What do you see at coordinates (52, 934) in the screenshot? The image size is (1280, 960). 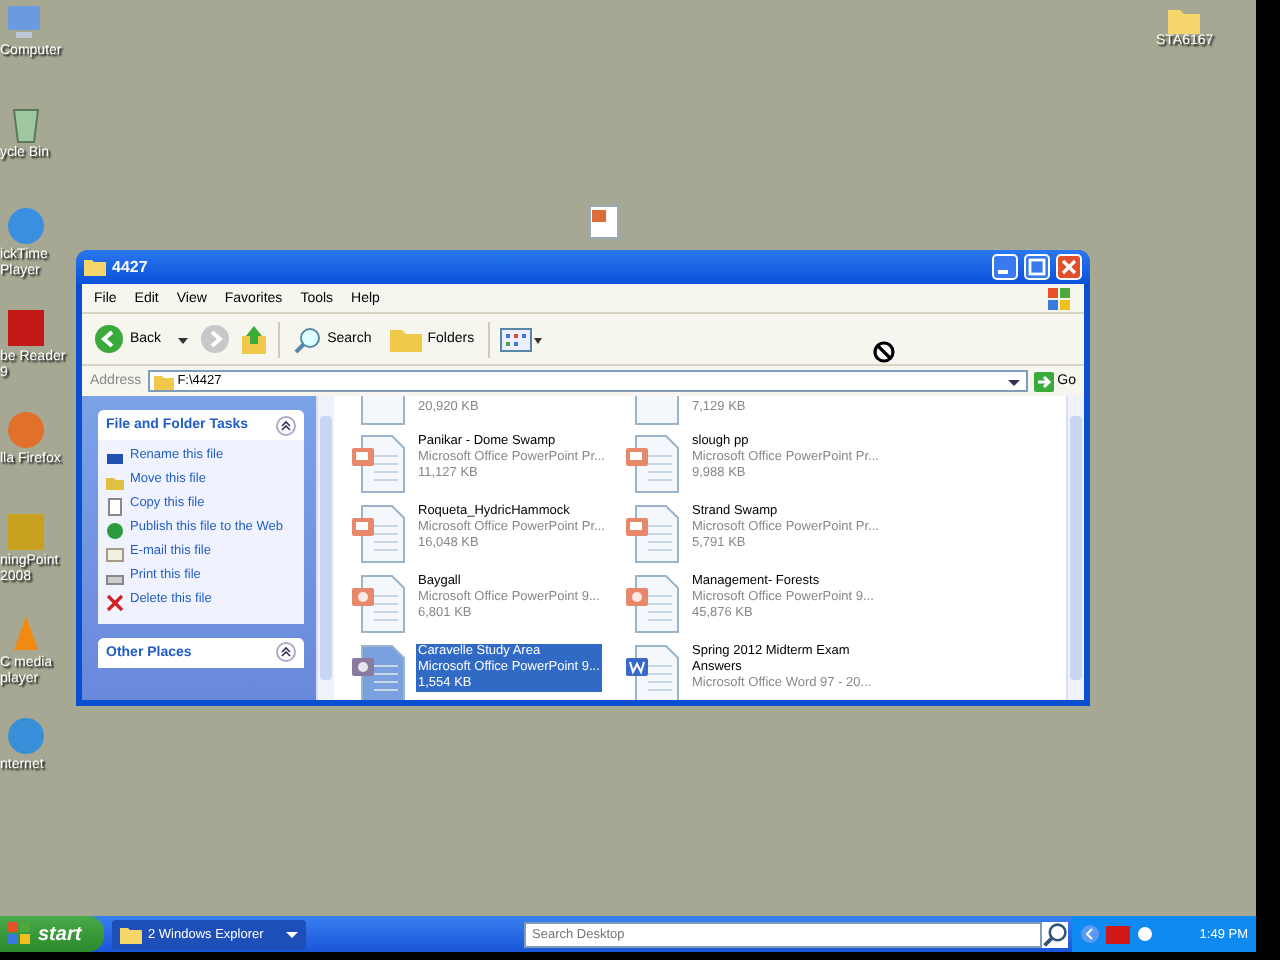 I see `start-button: start` at bounding box center [52, 934].